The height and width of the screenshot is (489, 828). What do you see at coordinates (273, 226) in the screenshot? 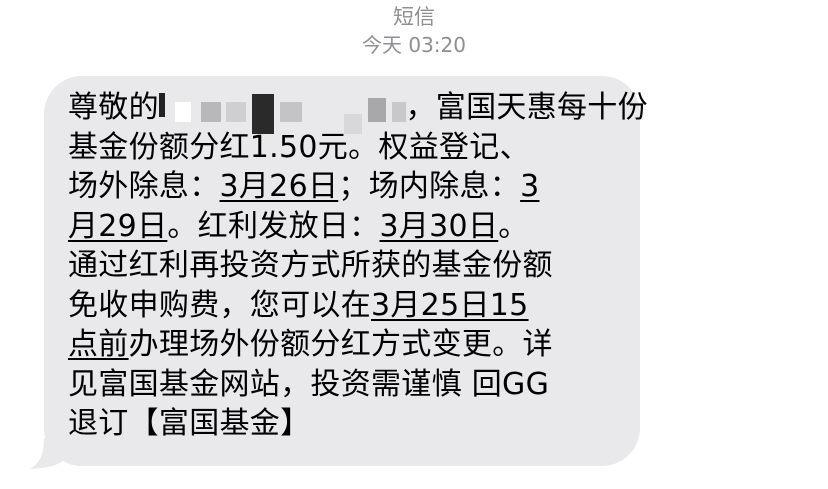
I see `payout-date-label: 。红利发放日：` at bounding box center [273, 226].